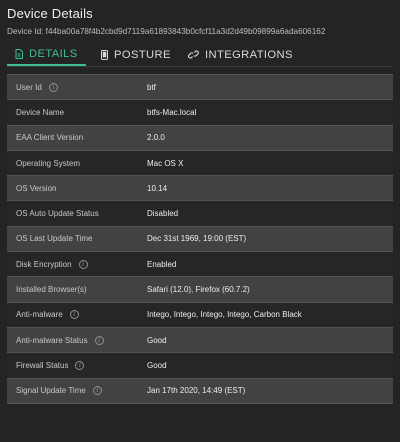 This screenshot has width=400, height=442. Describe the element at coordinates (51, 391) in the screenshot. I see `row-label: Signal Update Time` at that location.